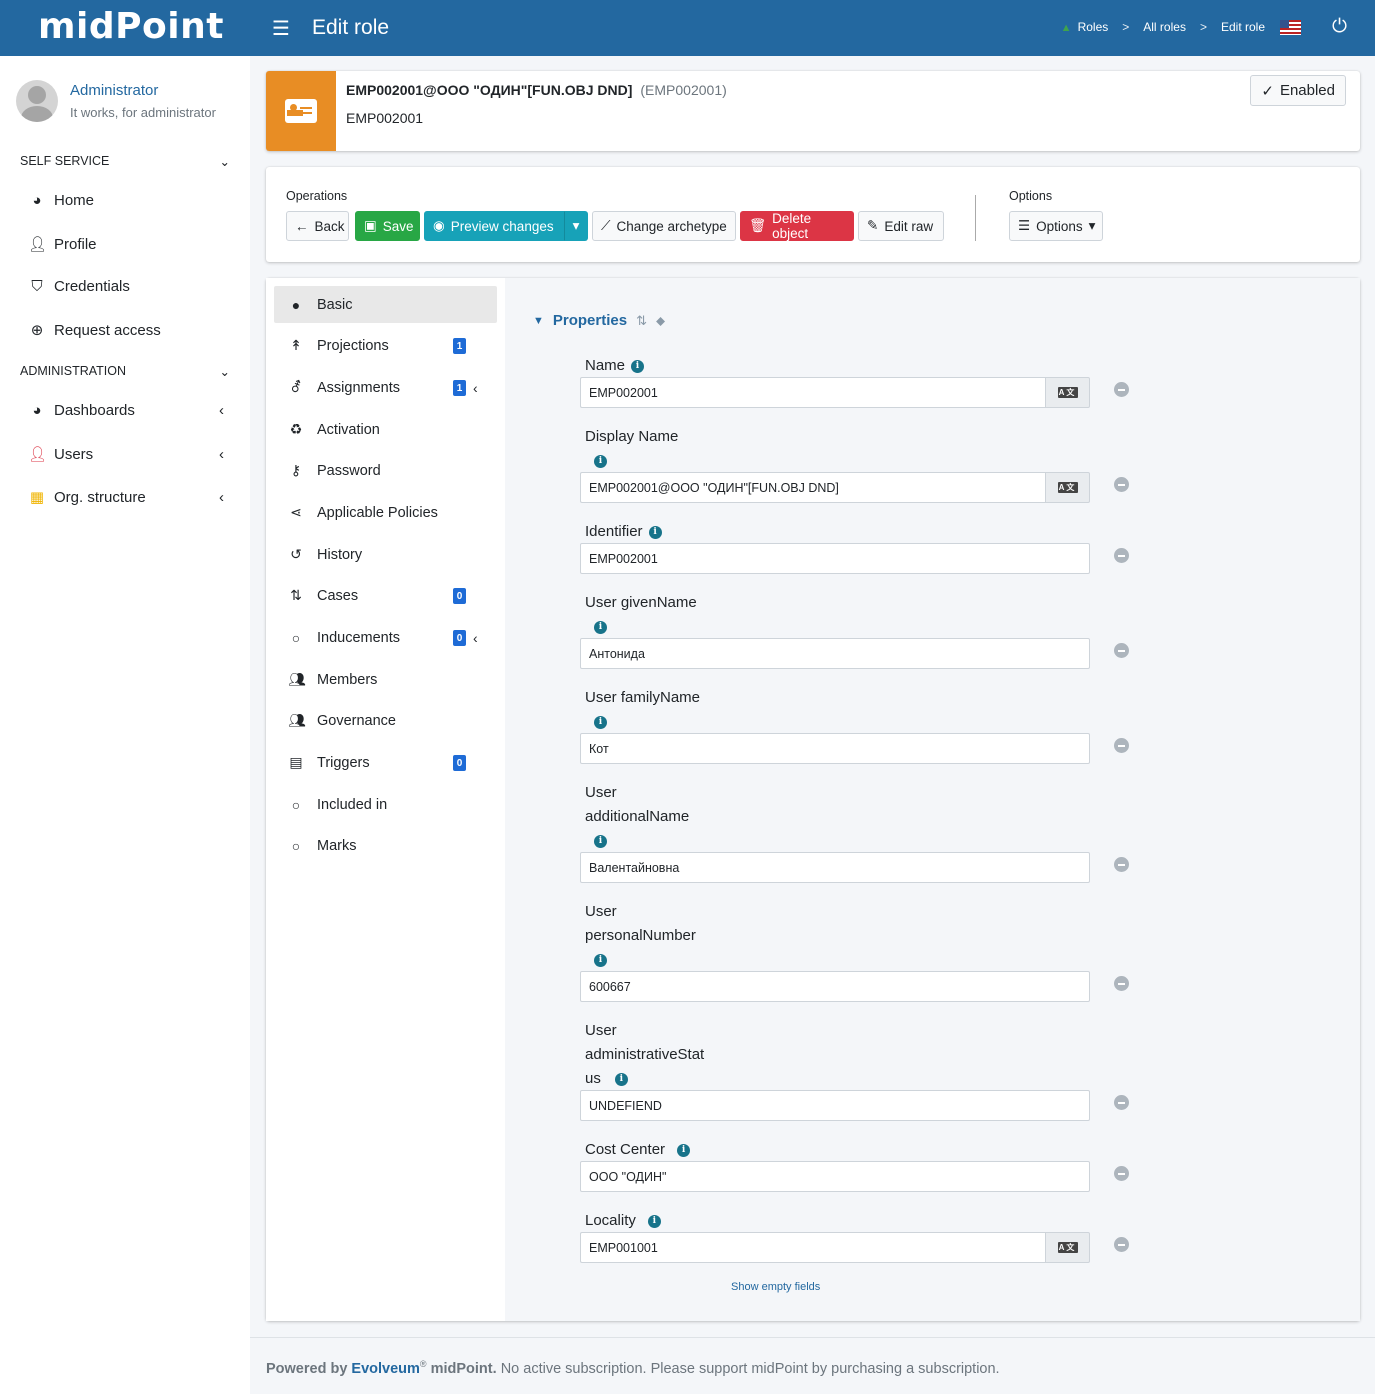 This screenshot has width=1375, height=1394. I want to click on sidebar-item-org-structure: ▦ Org. structure ‹, so click(128, 497).